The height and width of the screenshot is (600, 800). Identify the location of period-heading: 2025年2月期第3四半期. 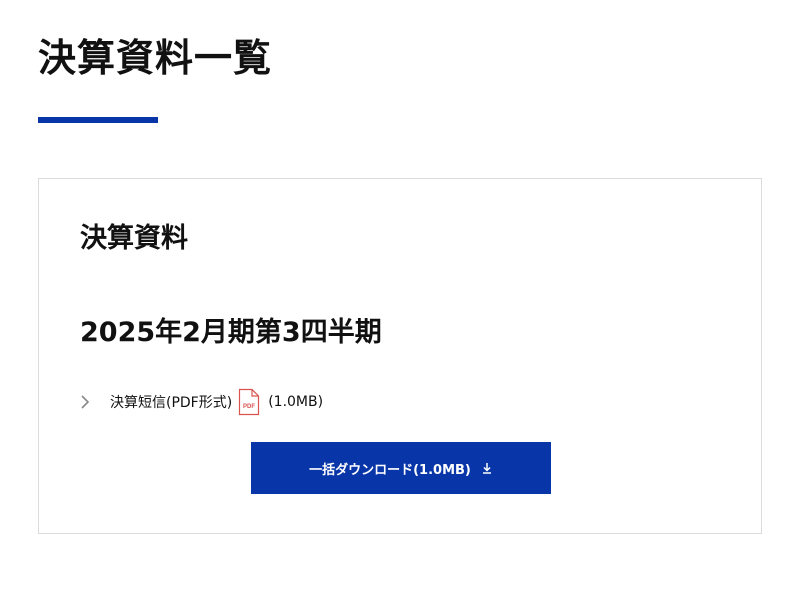
(231, 332).